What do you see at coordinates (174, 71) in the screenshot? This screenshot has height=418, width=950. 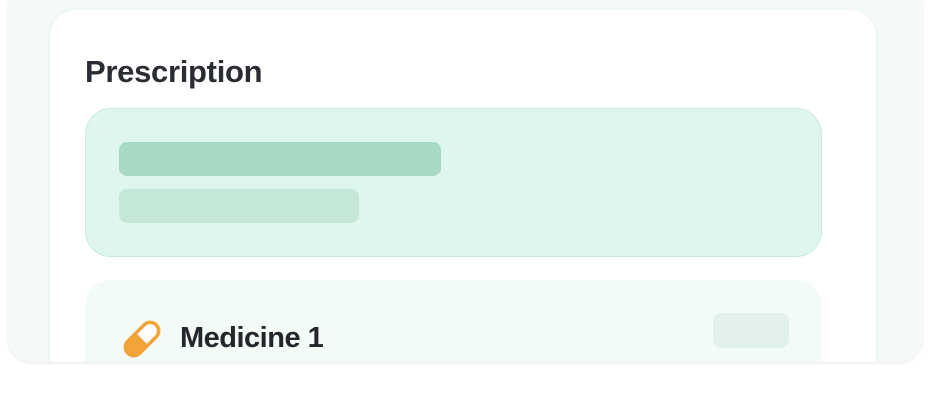 I see `prescription-title: Prescription` at bounding box center [174, 71].